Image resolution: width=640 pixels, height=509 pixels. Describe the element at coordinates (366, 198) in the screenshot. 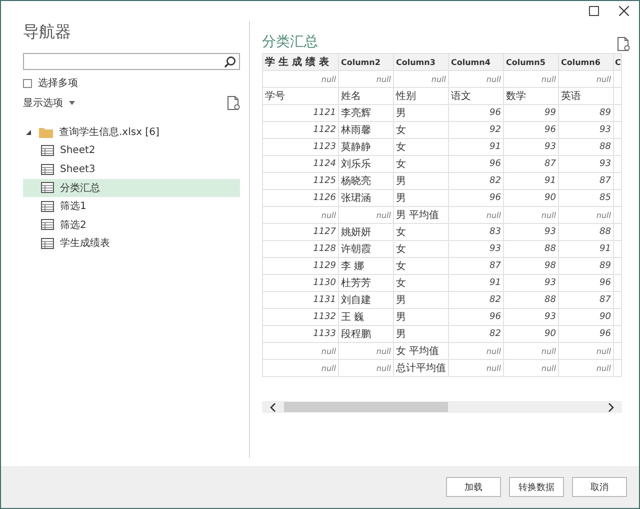

I see `table-cell: 张珺涵` at that location.